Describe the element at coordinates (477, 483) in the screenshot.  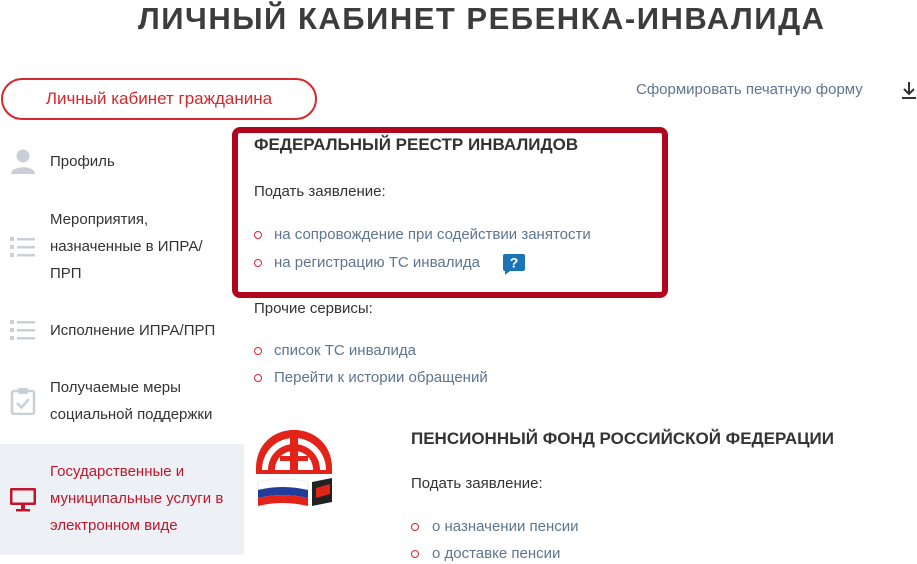
I see `pfr-apply-label: Подать заявление:` at that location.